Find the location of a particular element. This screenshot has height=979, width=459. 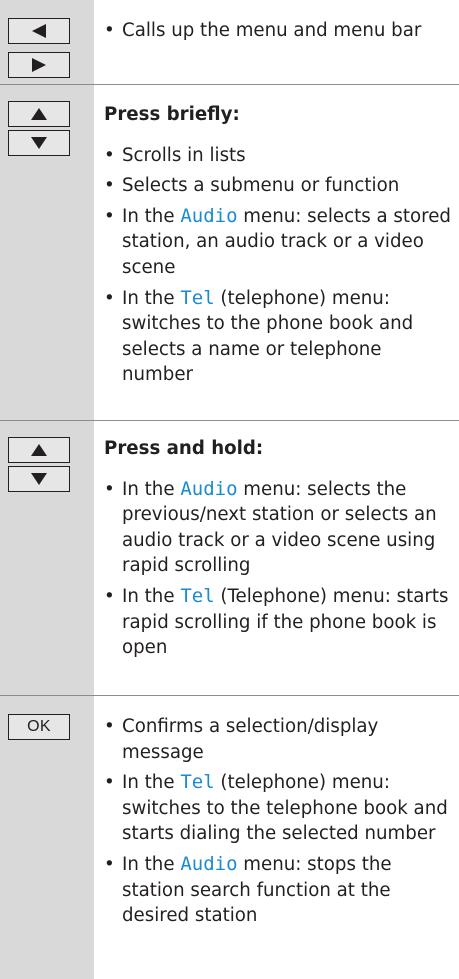

row-description: • Calls up the menu and menu bar is located at coordinates (277, 31).